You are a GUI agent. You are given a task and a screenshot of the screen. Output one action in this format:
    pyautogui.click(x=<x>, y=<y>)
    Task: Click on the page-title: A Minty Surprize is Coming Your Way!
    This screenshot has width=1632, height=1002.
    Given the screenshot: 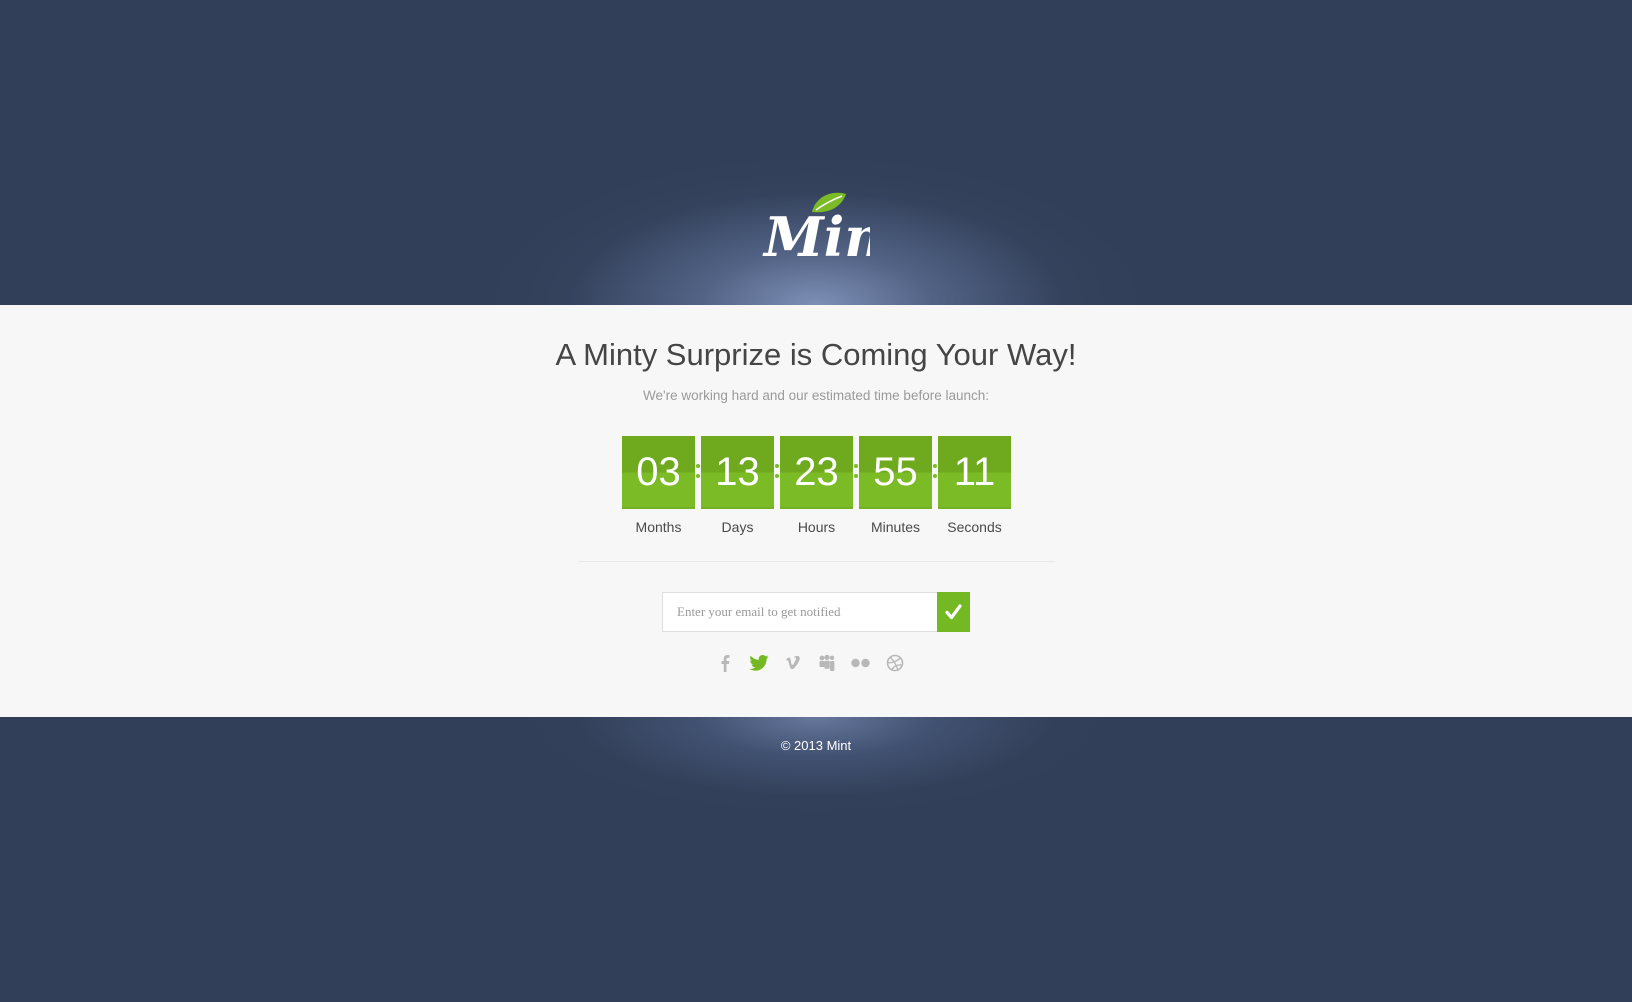 What is the action you would take?
    pyautogui.click(x=816, y=354)
    